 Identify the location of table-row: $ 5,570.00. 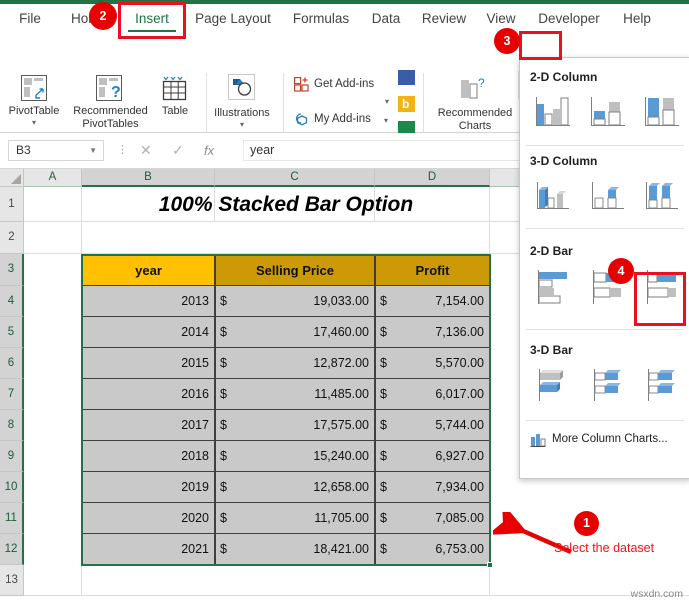
(432, 363).